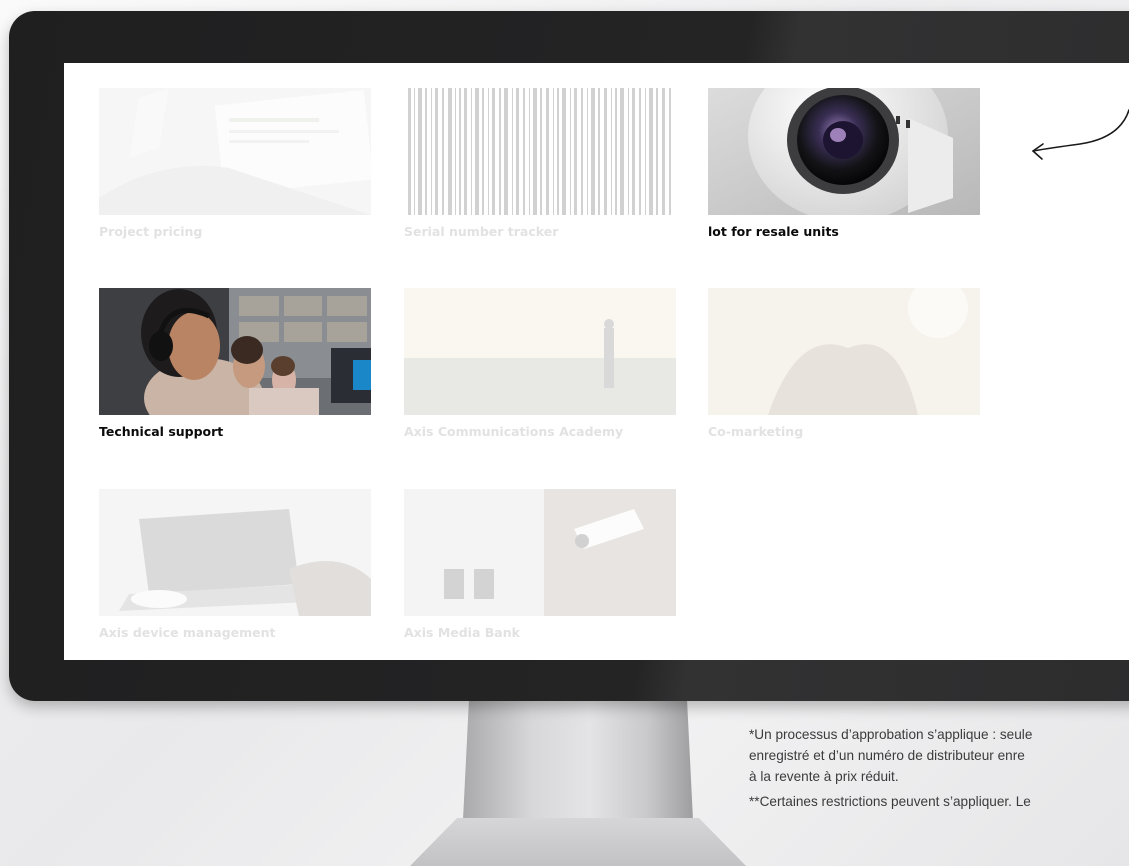  What do you see at coordinates (151, 231) in the screenshot?
I see `tile-caption: Project pricing` at bounding box center [151, 231].